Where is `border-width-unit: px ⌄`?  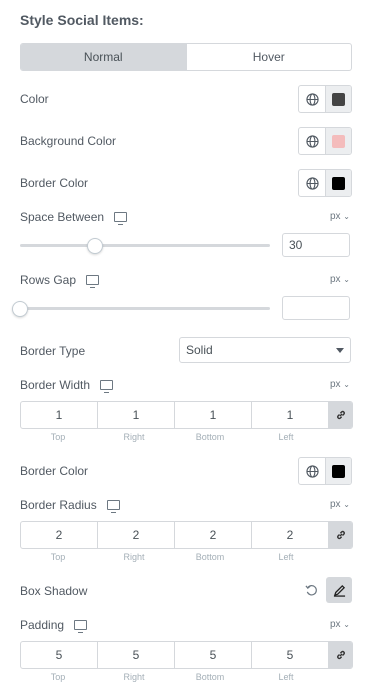 border-width-unit: px ⌄ is located at coordinates (340, 384).